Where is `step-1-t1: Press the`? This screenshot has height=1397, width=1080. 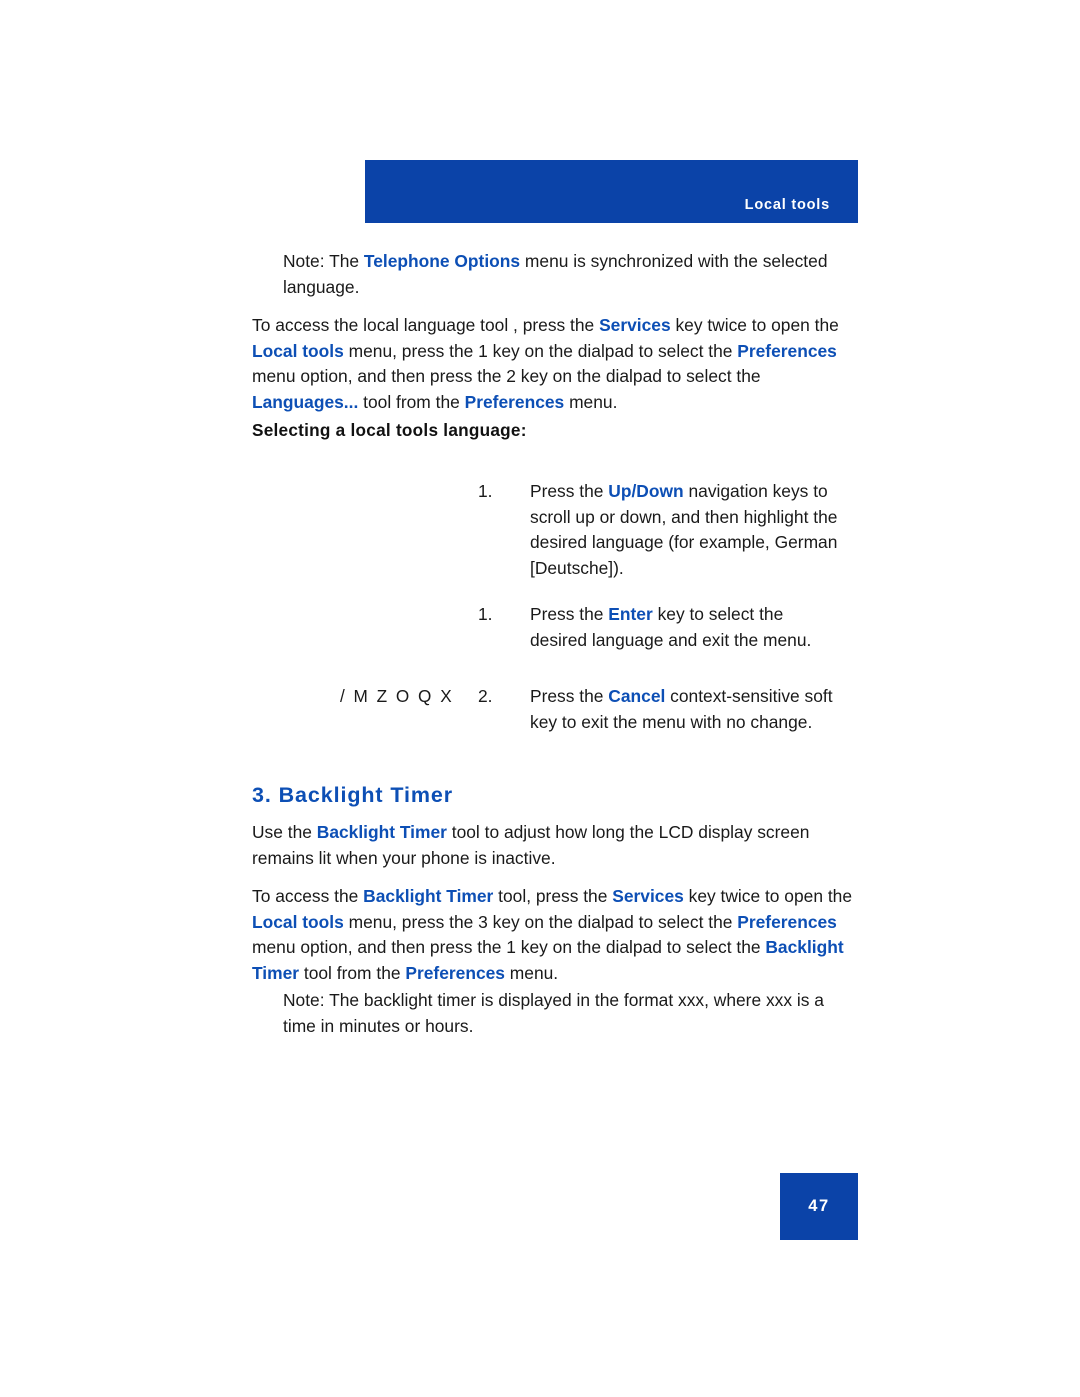 step-1-t1: Press the is located at coordinates (569, 491).